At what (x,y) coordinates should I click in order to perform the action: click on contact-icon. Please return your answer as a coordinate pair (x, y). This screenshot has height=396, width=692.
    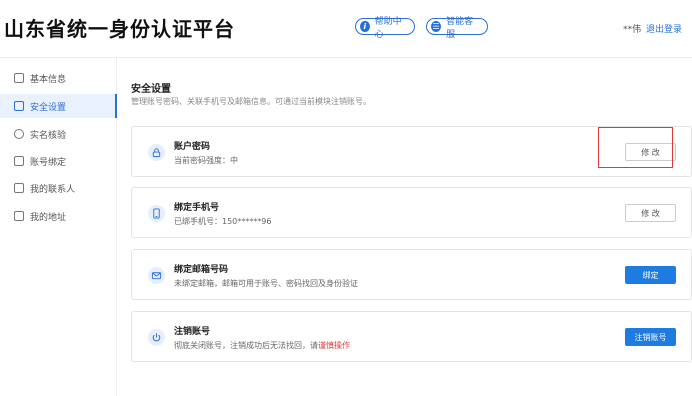
    Looking at the image, I should click on (19, 188).